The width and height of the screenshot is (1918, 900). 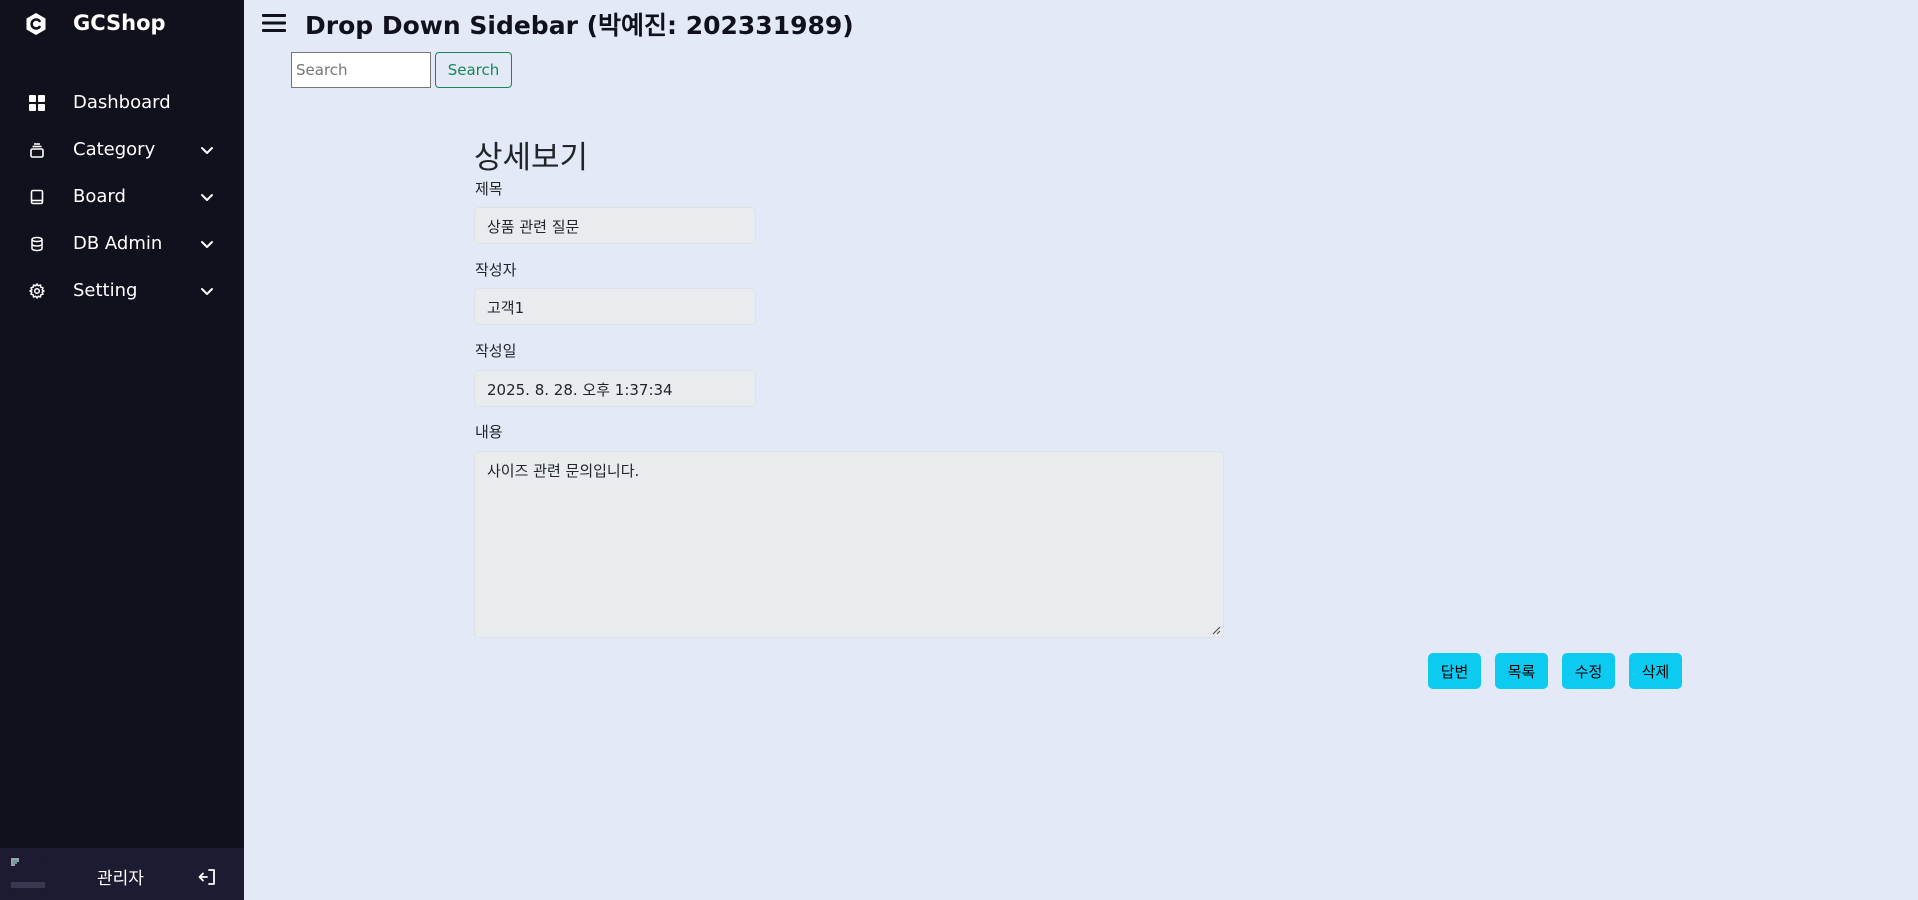 What do you see at coordinates (99, 196) in the screenshot?
I see `sidebar-item-label: Board` at bounding box center [99, 196].